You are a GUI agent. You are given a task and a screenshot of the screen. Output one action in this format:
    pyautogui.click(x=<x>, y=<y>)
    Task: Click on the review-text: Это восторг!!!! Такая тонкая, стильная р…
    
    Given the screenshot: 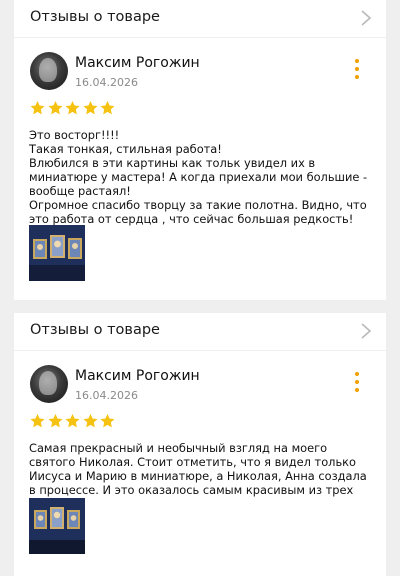 What is the action you would take?
    pyautogui.click(x=198, y=177)
    